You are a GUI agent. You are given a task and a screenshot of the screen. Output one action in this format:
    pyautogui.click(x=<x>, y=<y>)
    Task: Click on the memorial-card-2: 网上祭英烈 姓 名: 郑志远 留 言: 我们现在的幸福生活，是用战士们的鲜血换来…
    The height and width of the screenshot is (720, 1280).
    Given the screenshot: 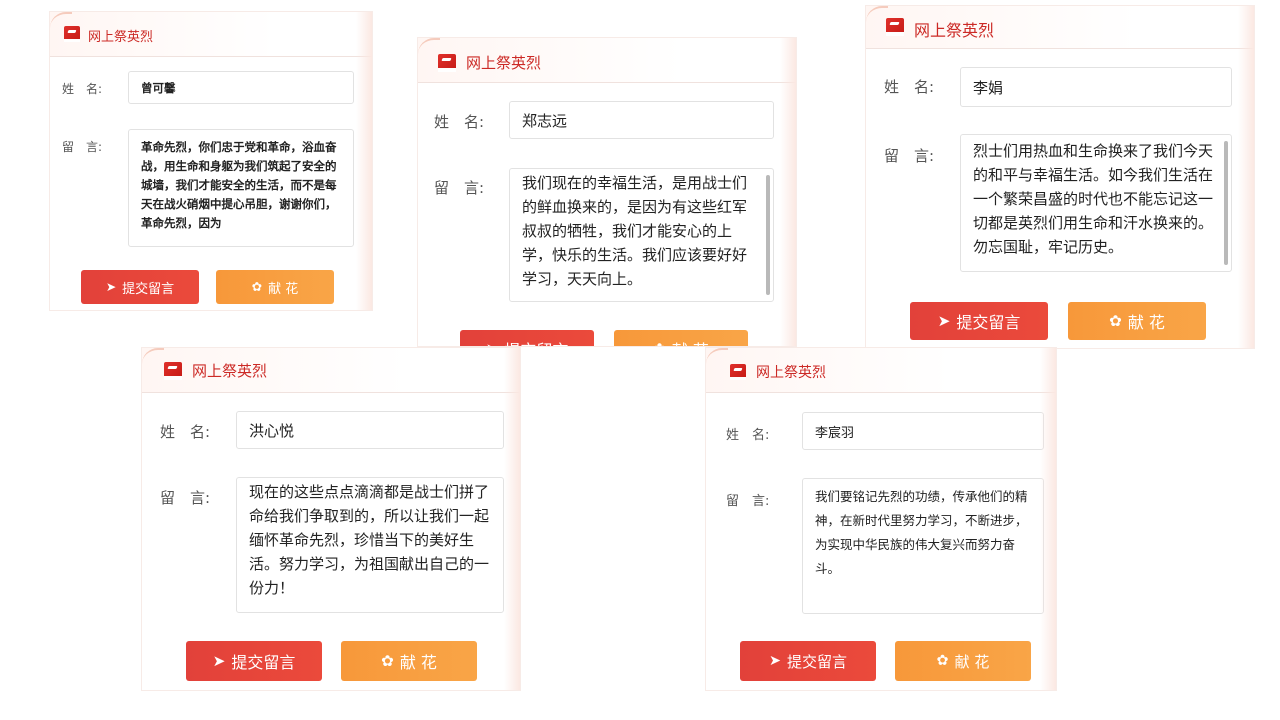 What is the action you would take?
    pyautogui.click(x=607, y=192)
    